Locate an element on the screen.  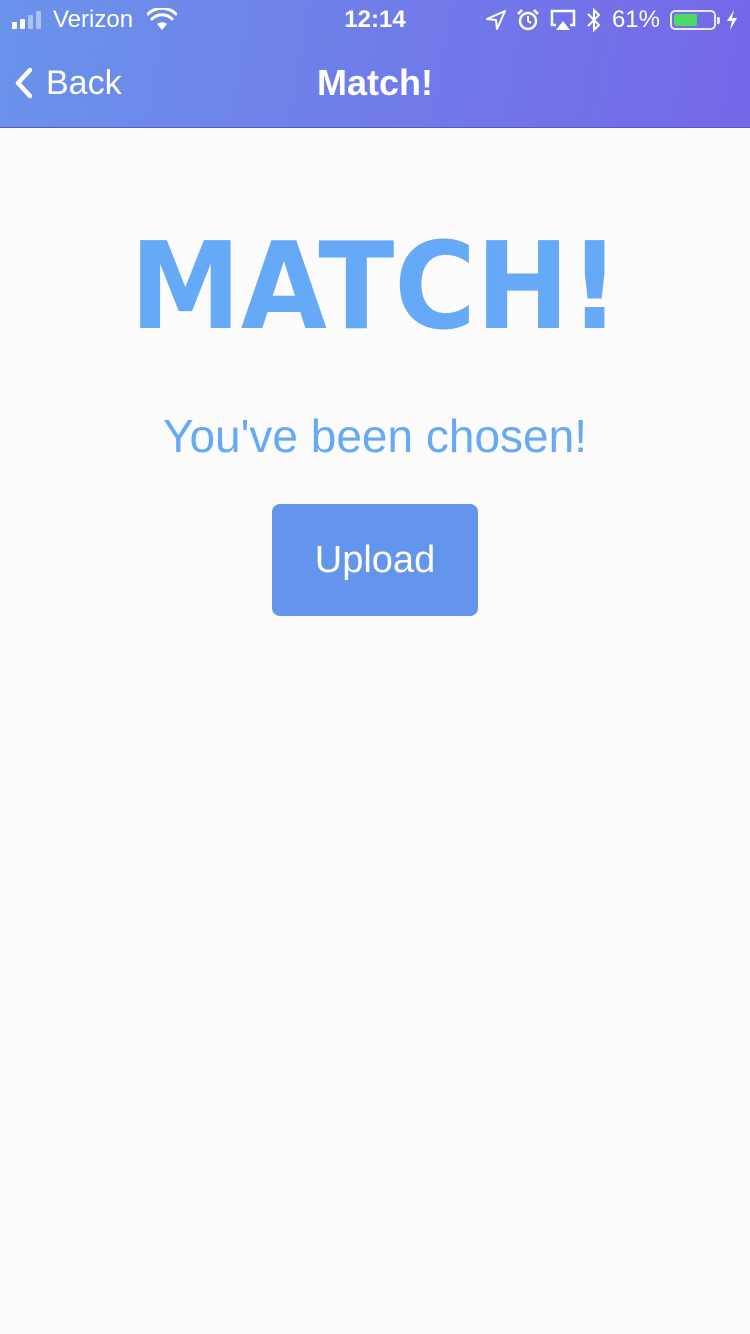
status-icons: 61% is located at coordinates (611, 20).